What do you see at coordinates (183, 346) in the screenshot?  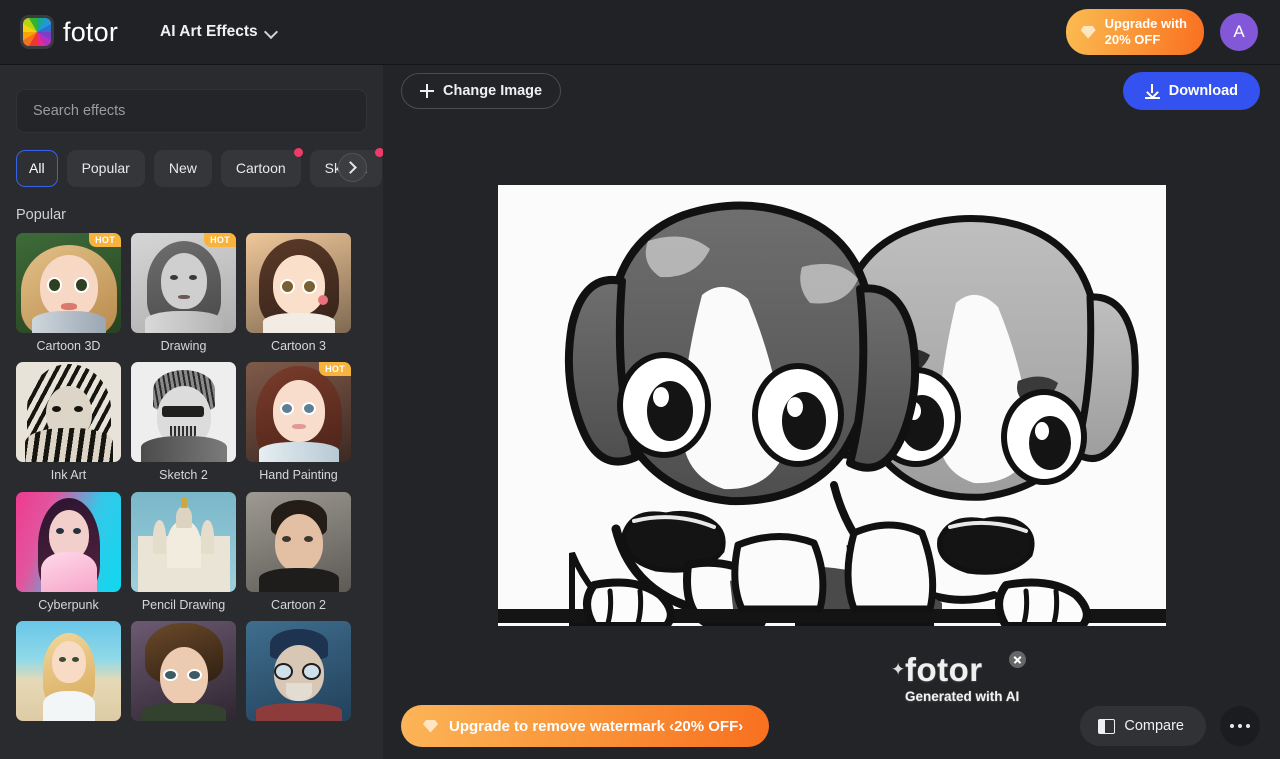 I see `effect-label: Drawing` at bounding box center [183, 346].